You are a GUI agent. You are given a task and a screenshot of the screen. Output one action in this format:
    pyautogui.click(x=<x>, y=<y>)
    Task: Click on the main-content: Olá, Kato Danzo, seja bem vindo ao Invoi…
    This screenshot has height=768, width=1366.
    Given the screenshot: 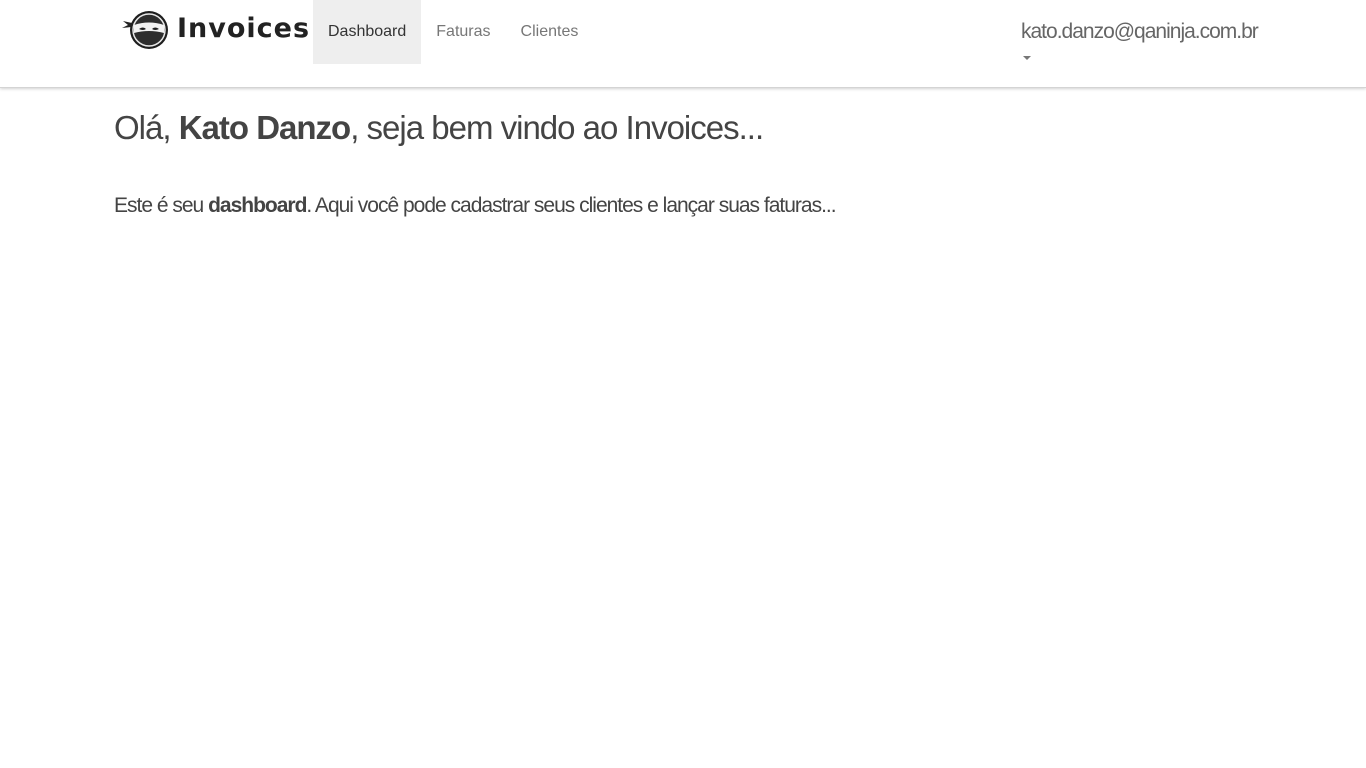 What is the action you would take?
    pyautogui.click(x=684, y=164)
    